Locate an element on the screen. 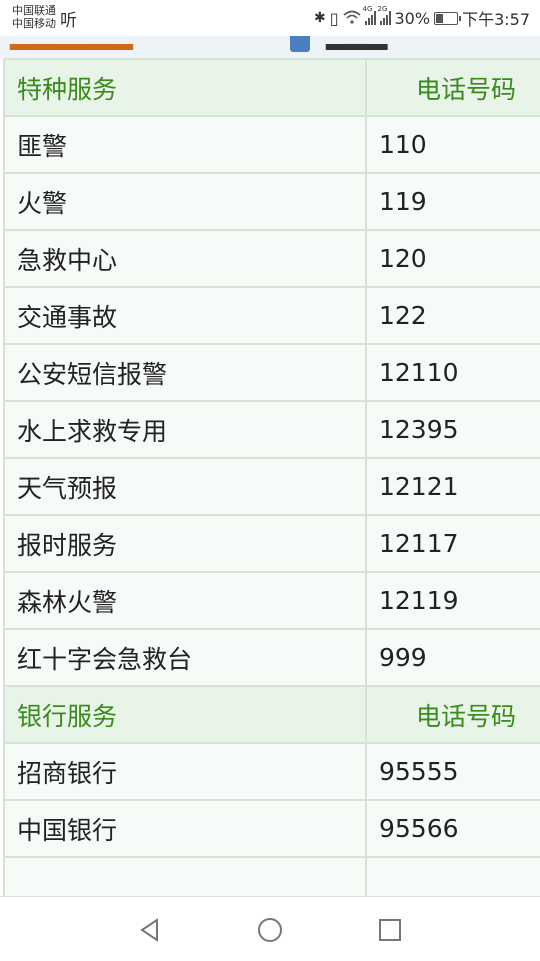  hd-voice-label: 听 is located at coordinates (68, 21).